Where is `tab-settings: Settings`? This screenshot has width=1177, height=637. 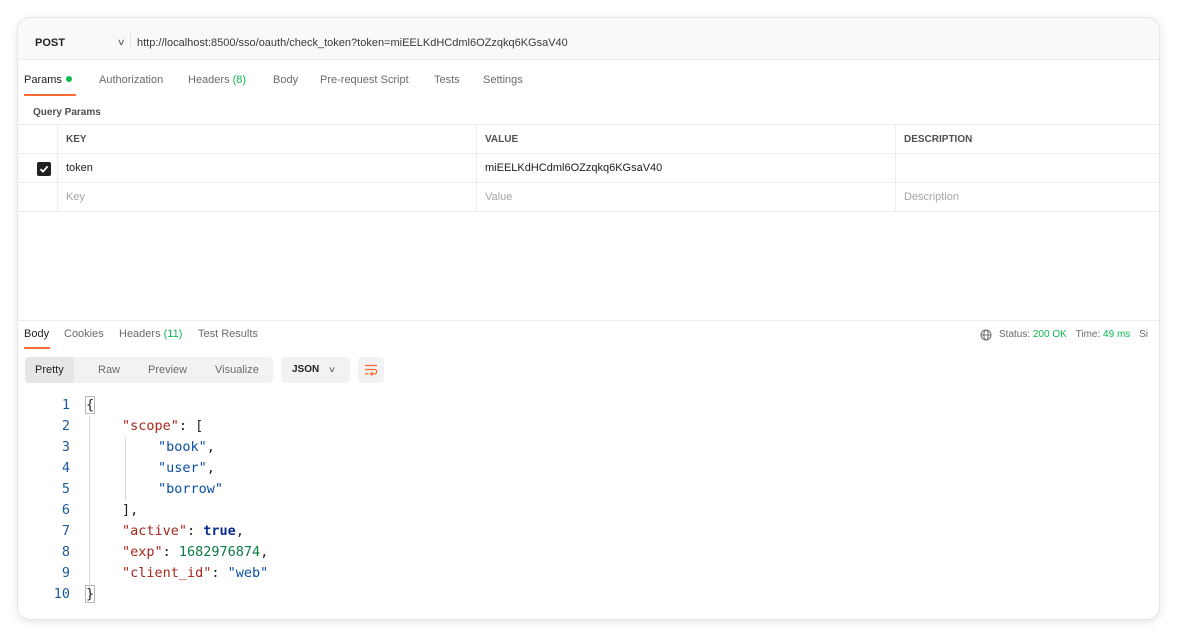 tab-settings: Settings is located at coordinates (503, 80).